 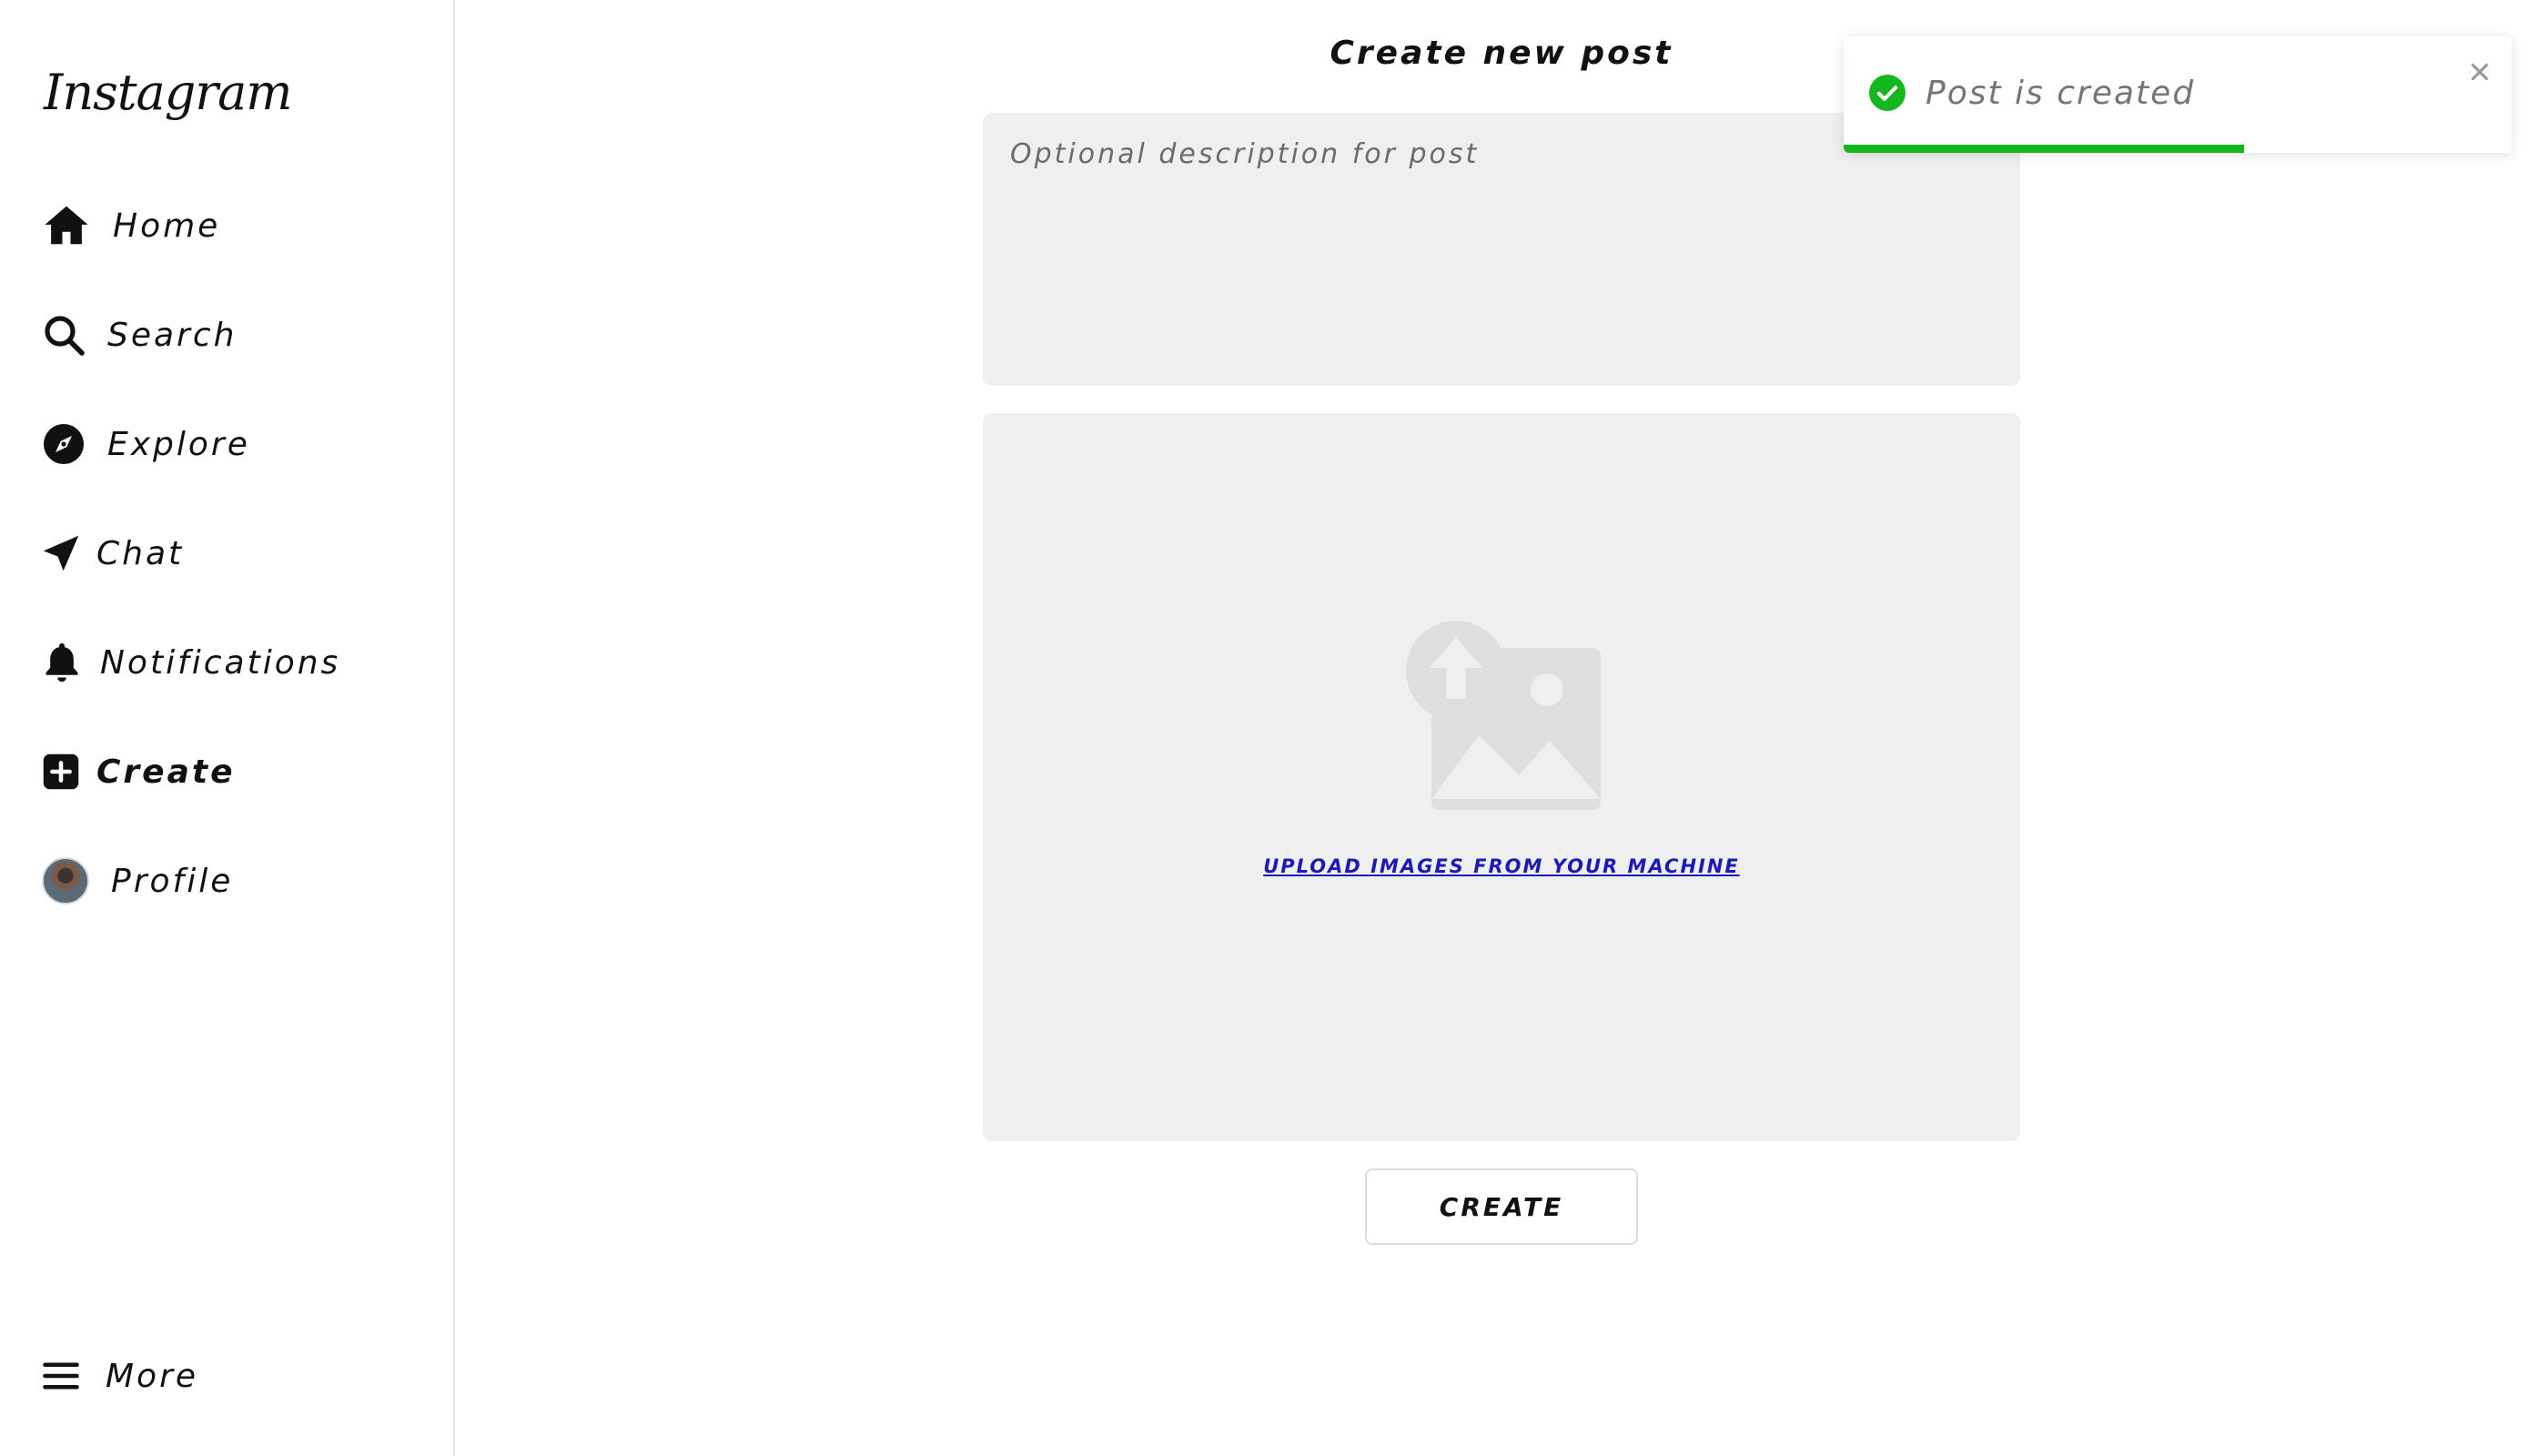 I want to click on toast-progress-bar, so click(x=2045, y=149).